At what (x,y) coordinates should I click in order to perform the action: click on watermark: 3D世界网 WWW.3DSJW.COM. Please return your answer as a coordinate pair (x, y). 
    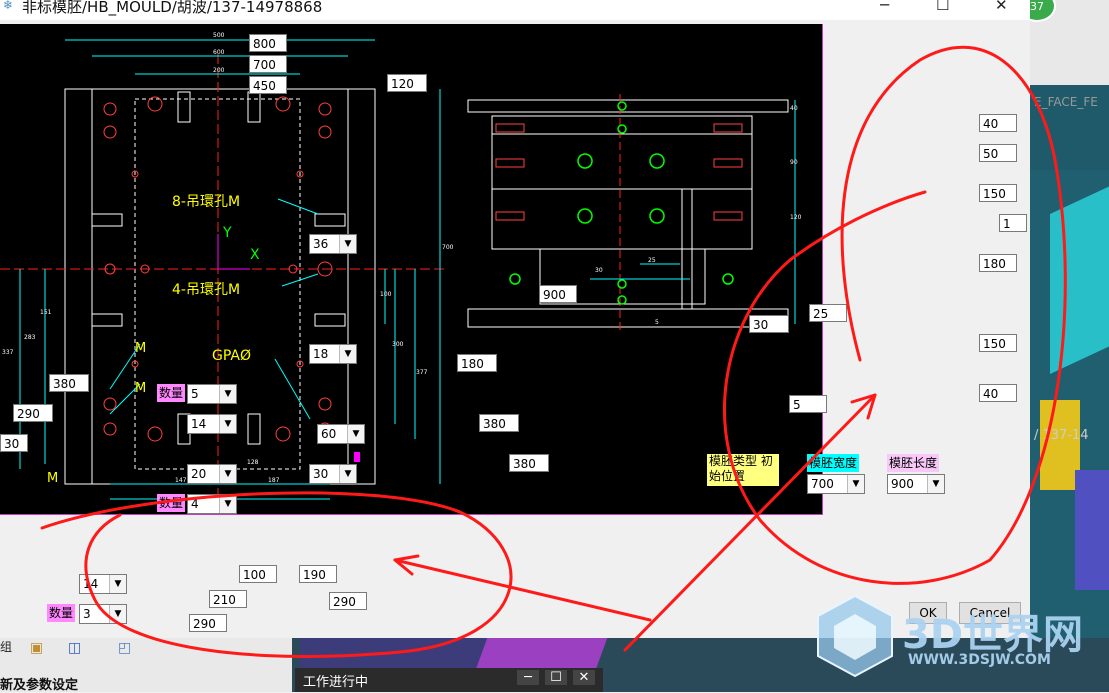
    Looking at the image, I should click on (957, 636).